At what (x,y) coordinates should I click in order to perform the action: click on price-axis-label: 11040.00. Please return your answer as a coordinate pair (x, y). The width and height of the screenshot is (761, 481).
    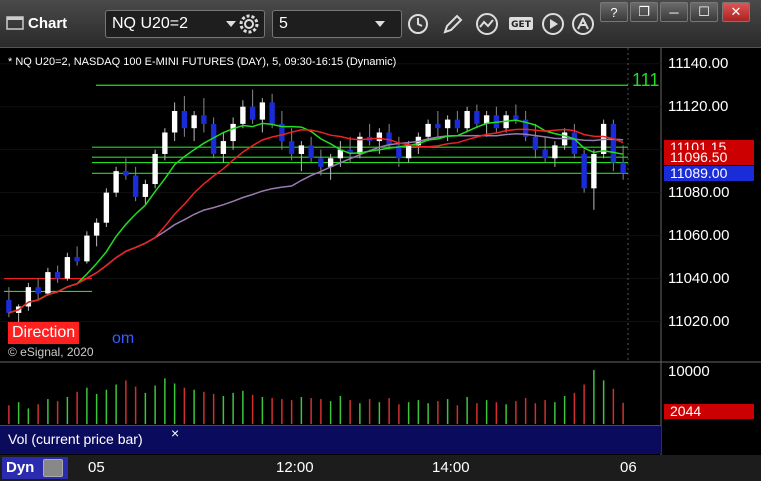
    Looking at the image, I should click on (699, 278).